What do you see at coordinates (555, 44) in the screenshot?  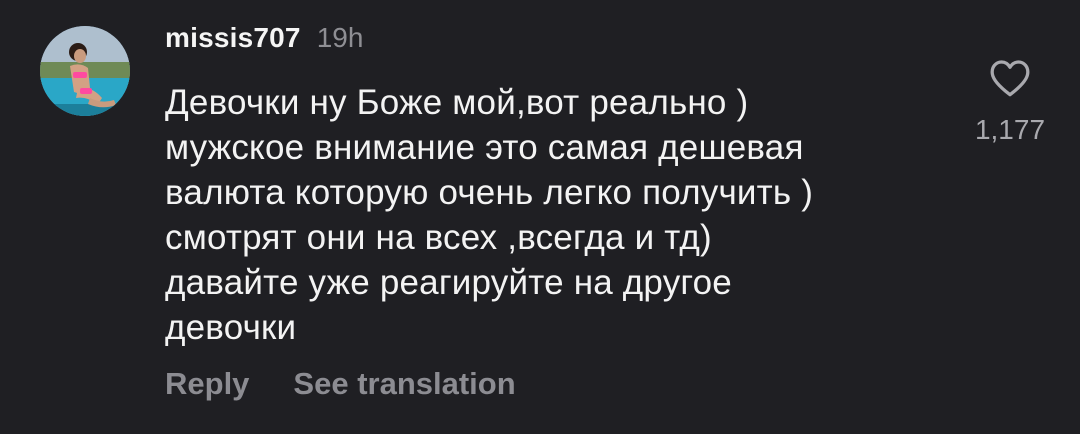 I see `comment-header: missis707 19h` at bounding box center [555, 44].